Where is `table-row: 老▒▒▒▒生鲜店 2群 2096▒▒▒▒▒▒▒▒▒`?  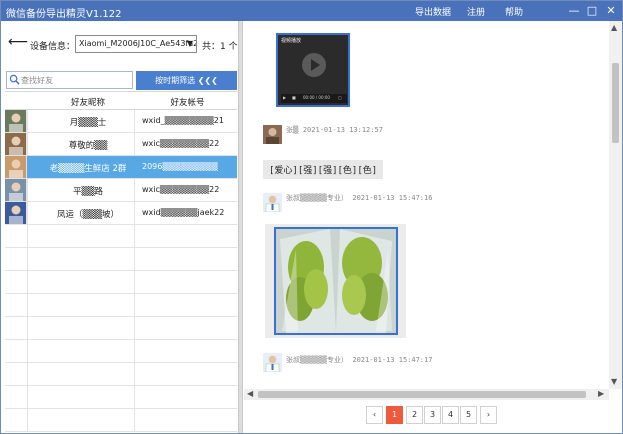
table-row: 老▒▒▒▒生鲜店 2群 2096▒▒▒▒▒▒▒▒▒ is located at coordinates (121, 167).